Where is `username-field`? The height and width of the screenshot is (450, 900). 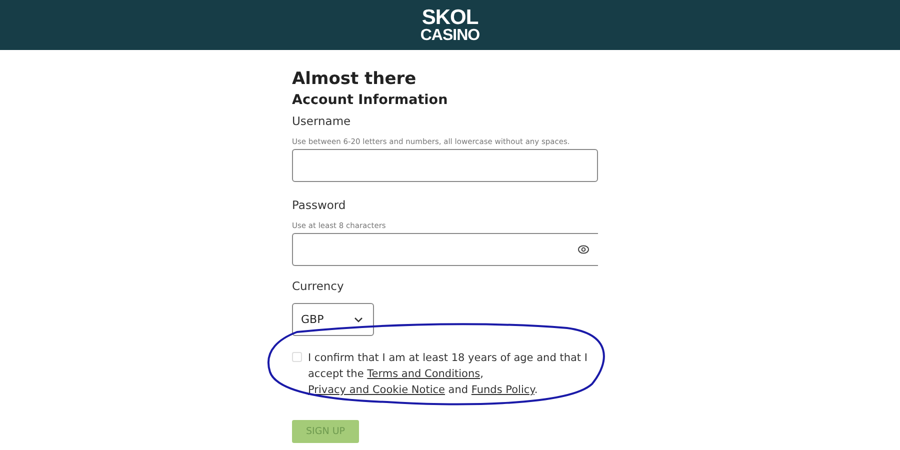 username-field is located at coordinates (445, 165).